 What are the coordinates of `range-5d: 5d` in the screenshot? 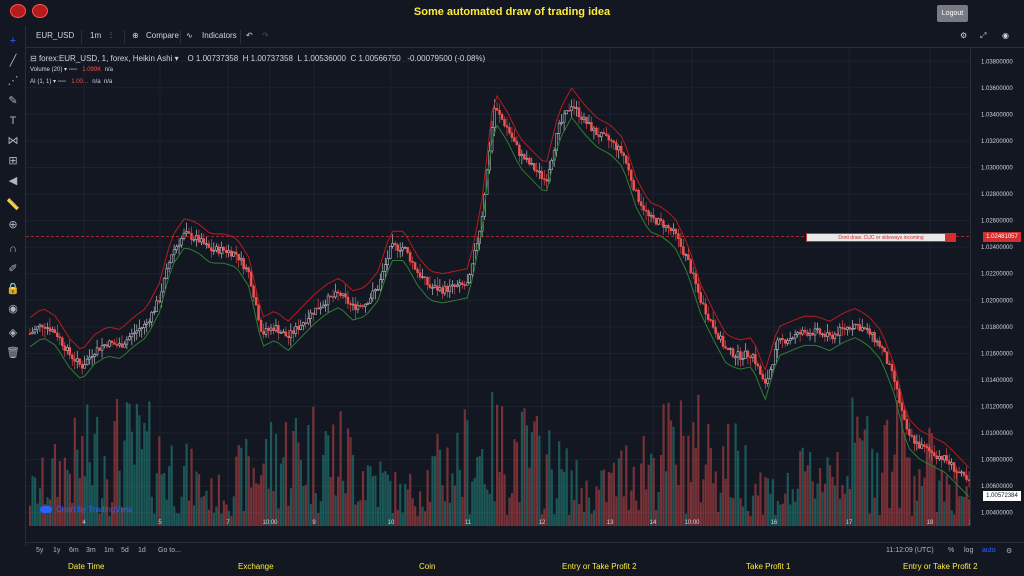 It's located at (125, 550).